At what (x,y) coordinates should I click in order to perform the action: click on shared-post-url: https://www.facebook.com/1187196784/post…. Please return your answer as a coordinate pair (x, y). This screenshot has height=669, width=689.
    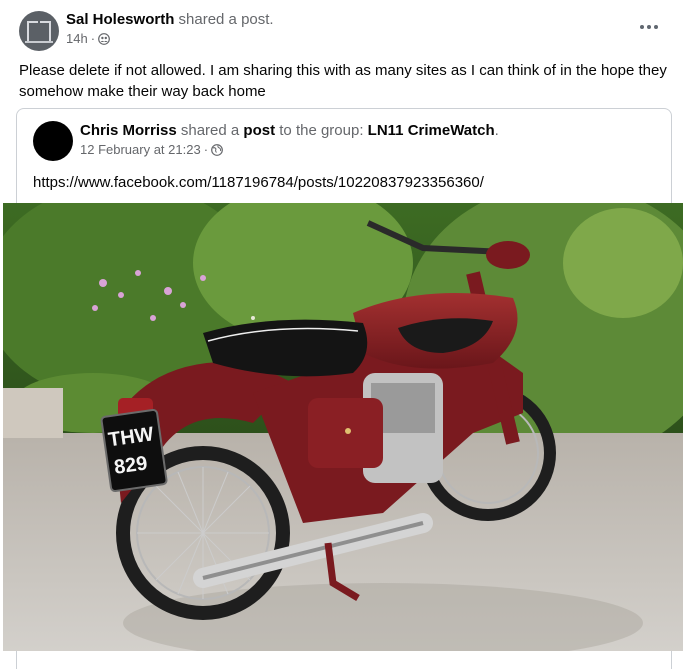
    Looking at the image, I should click on (258, 182).